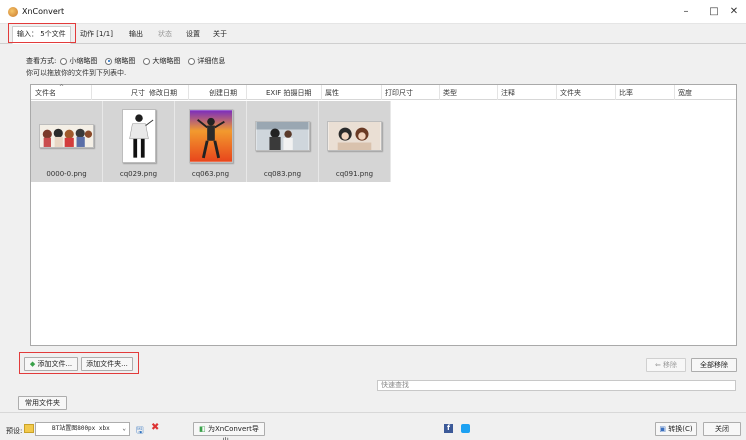 The width and height of the screenshot is (746, 440). Describe the element at coordinates (450, 93) in the screenshot. I see `column-type: 类型` at that location.